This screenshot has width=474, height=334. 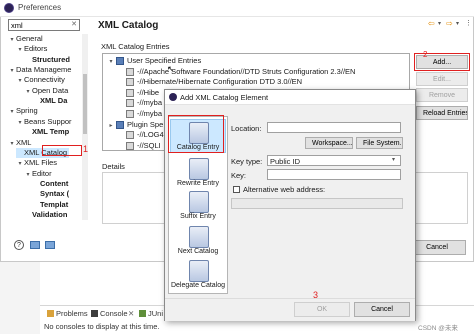 What do you see at coordinates (145, 124) in the screenshot?
I see `catalog-entry-label: Plugin Spe` at bounding box center [145, 124].